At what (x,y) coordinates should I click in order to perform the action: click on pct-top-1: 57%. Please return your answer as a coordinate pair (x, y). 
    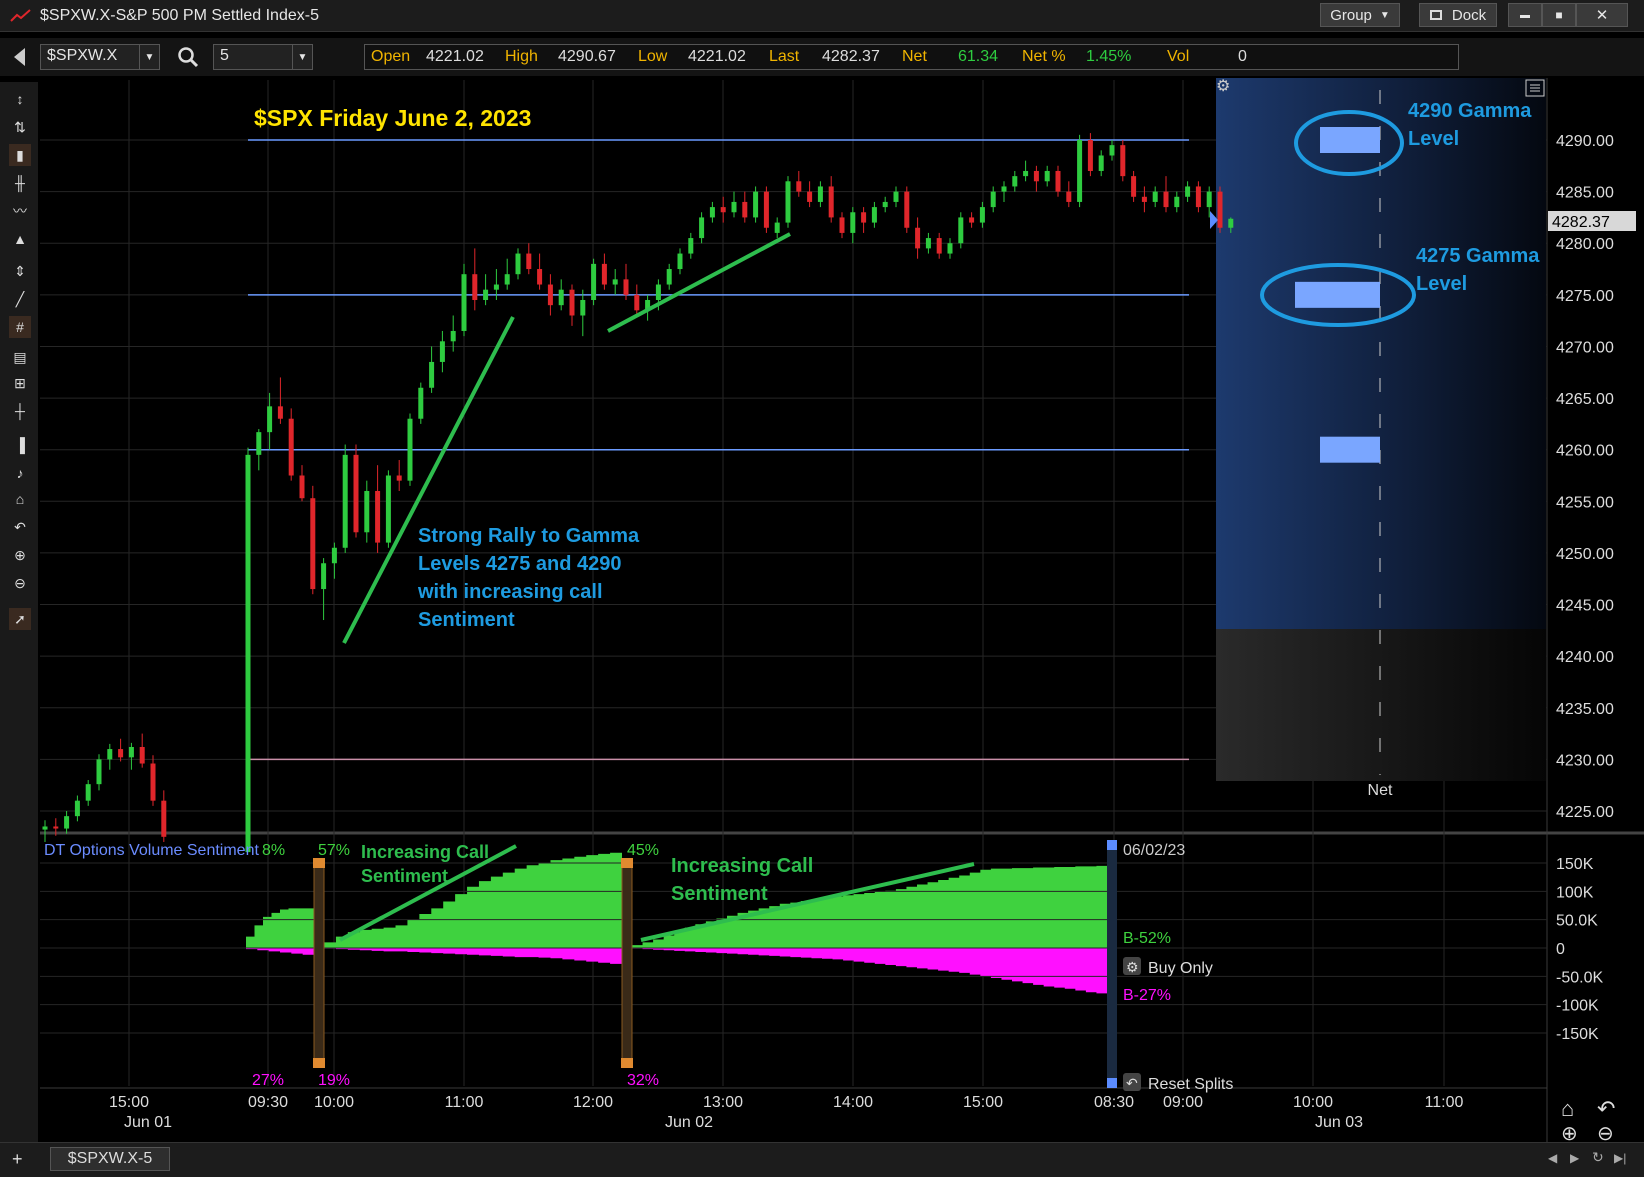
    Looking at the image, I should click on (334, 850).